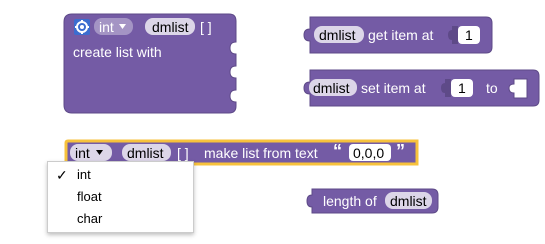  I want to click on length-of-label: length of, so click(350, 201).